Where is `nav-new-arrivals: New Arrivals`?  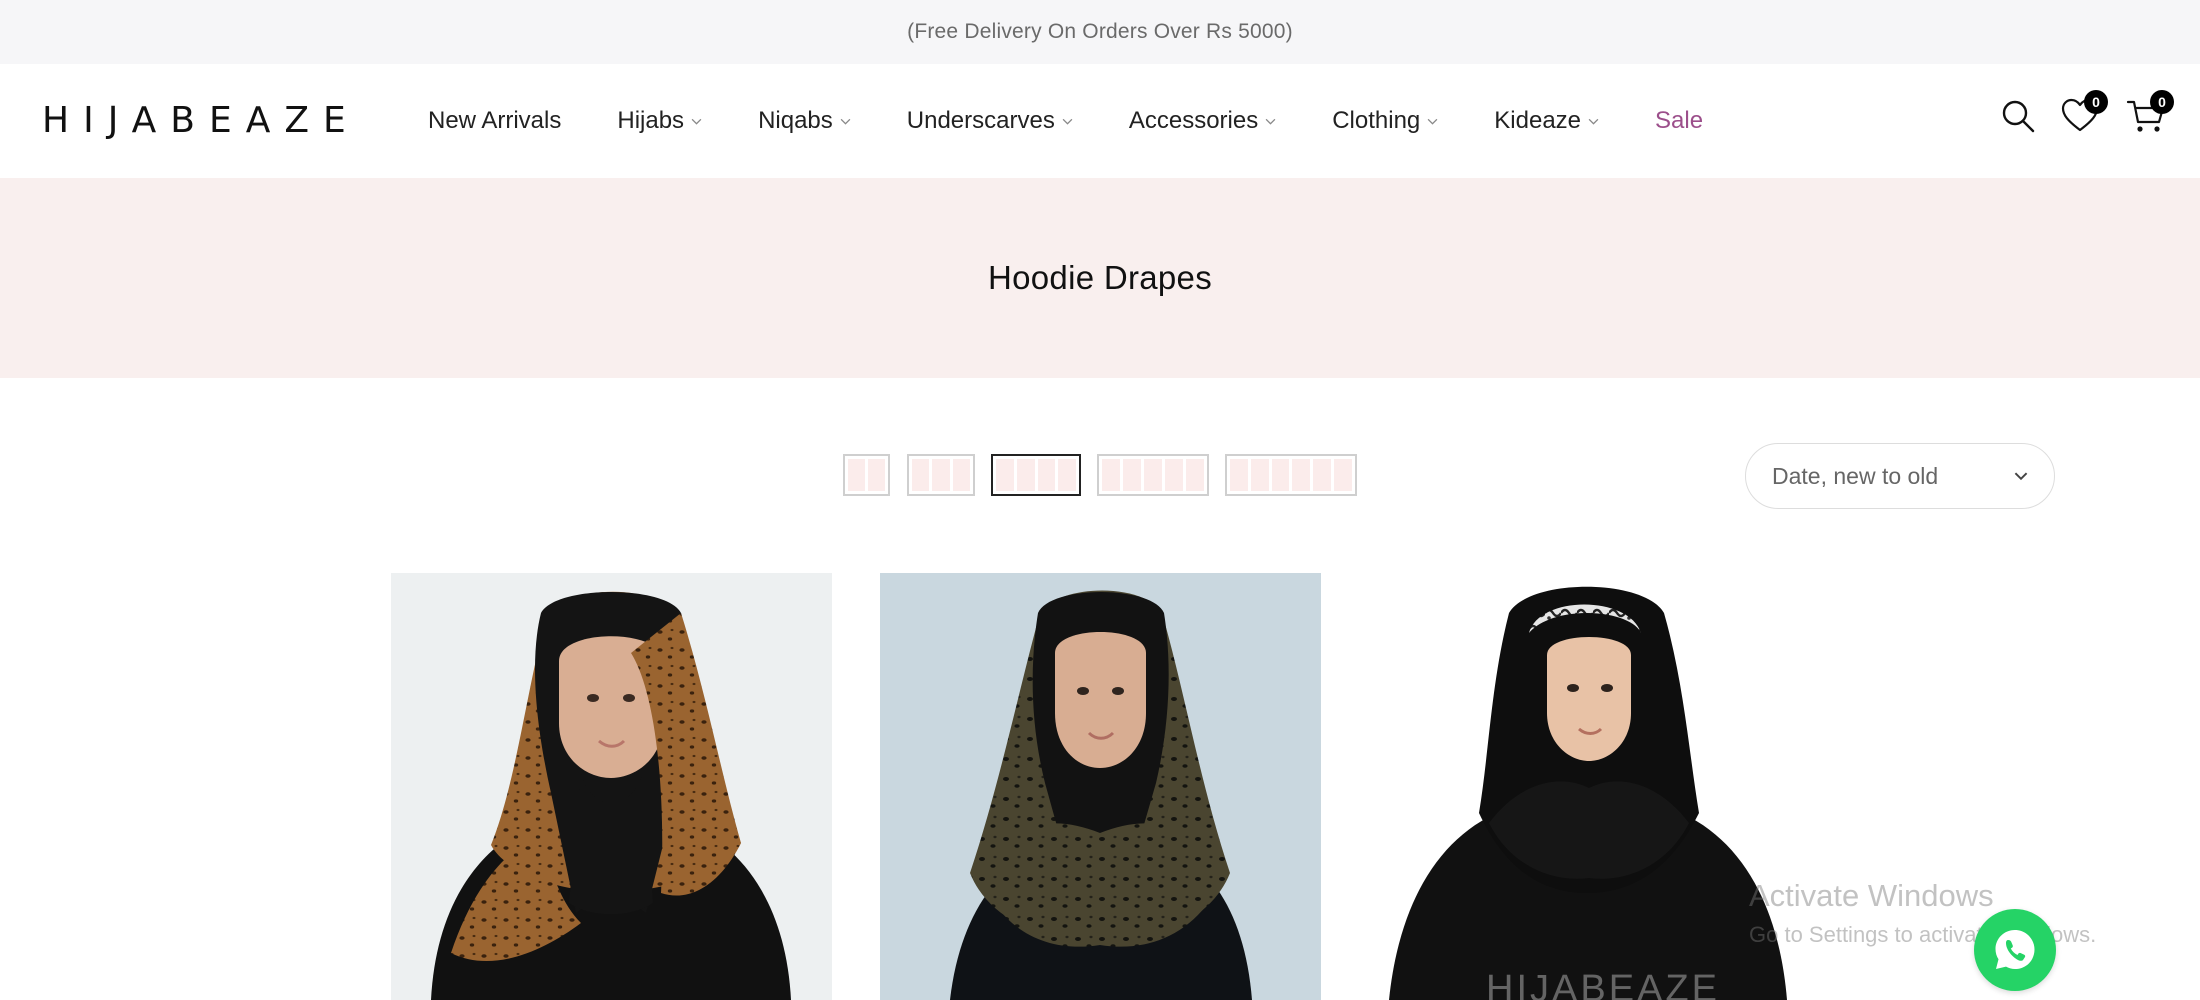
nav-new-arrivals: New Arrivals is located at coordinates (494, 121).